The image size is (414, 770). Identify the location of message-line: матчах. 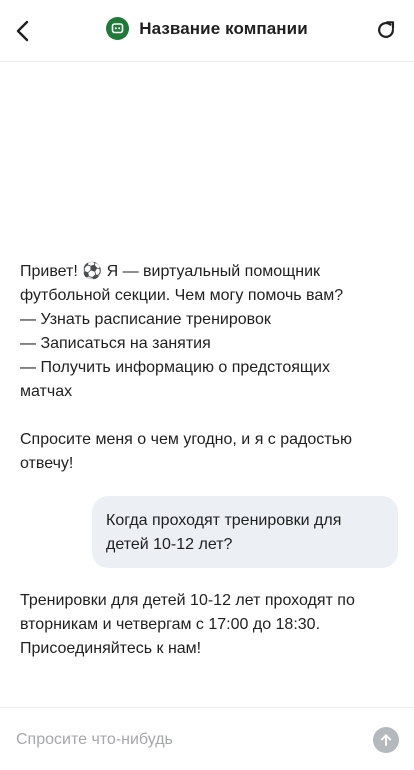
(46, 391).